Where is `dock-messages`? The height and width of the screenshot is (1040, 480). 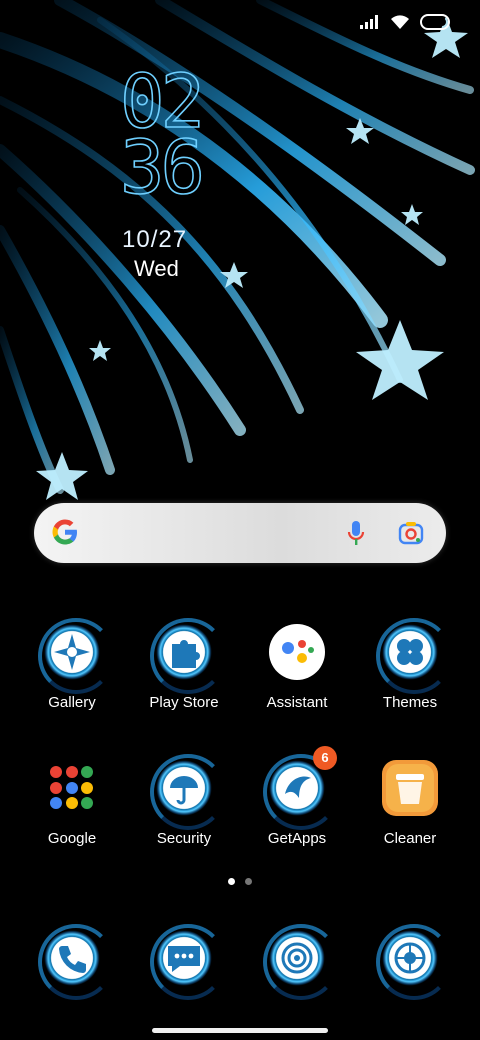 dock-messages is located at coordinates (184, 962).